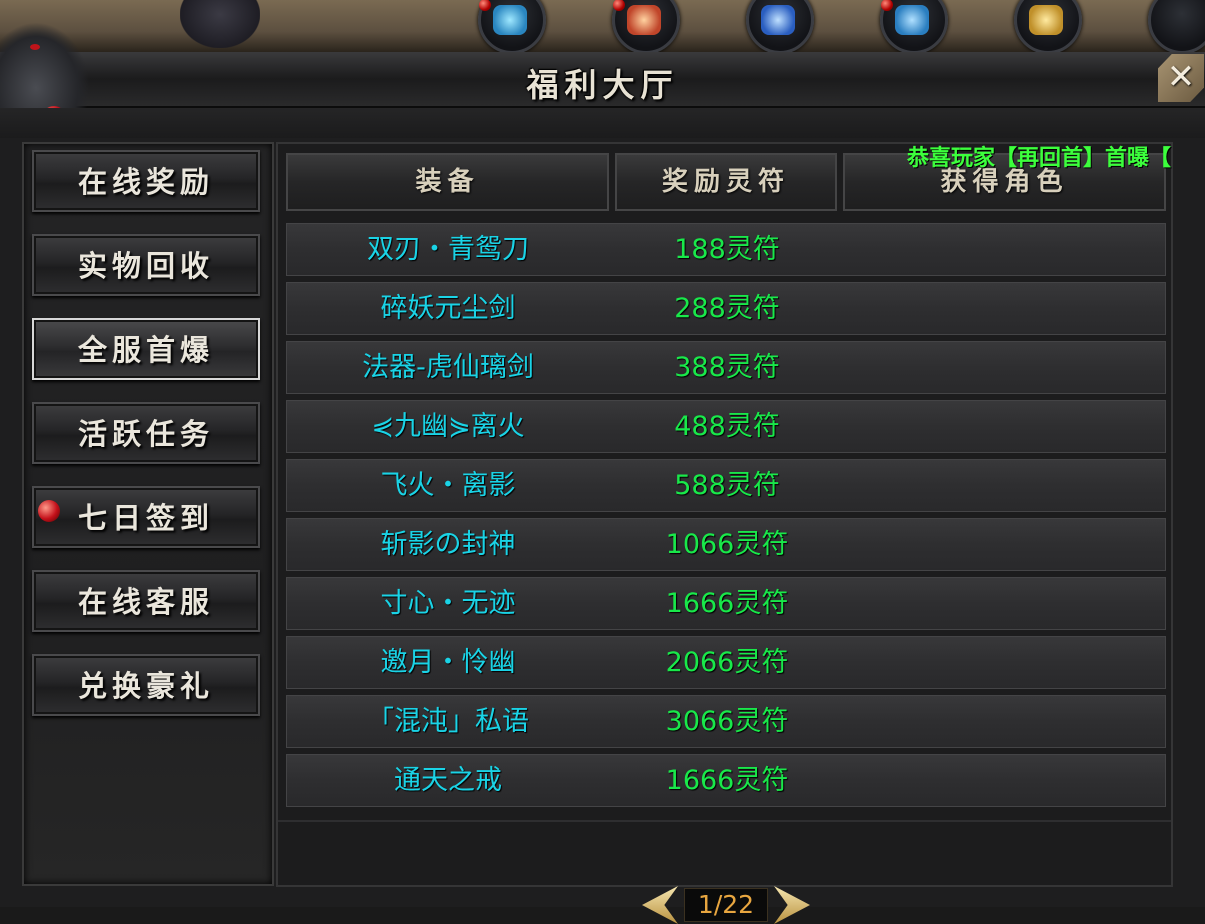 Image resolution: width=1205 pixels, height=924 pixels. I want to click on costume-icon, so click(780, 26).